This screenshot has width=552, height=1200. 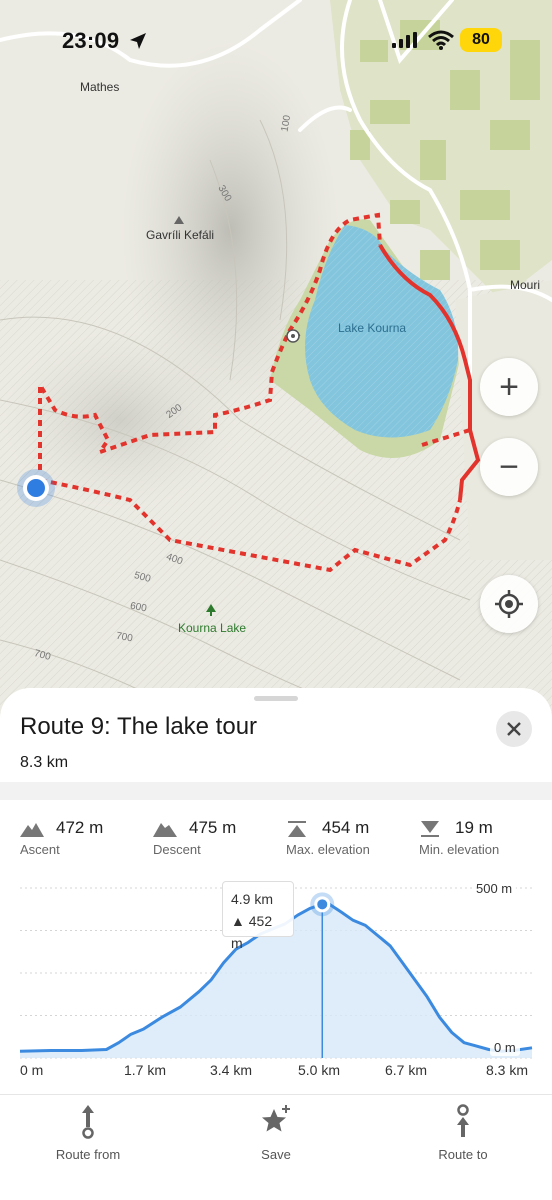 I want to click on stat-value: 472 m, so click(x=80, y=827).